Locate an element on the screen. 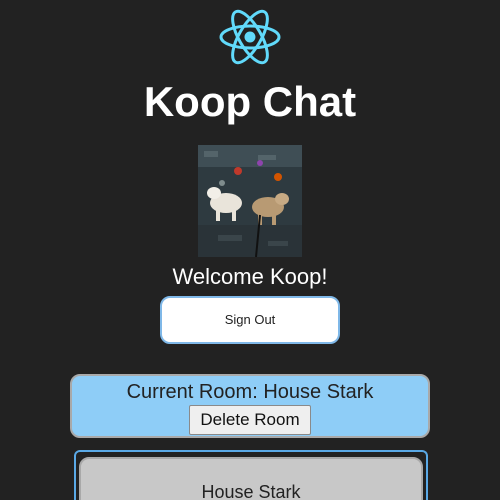 The image size is (500, 500). avatar-photo is located at coordinates (250, 201).